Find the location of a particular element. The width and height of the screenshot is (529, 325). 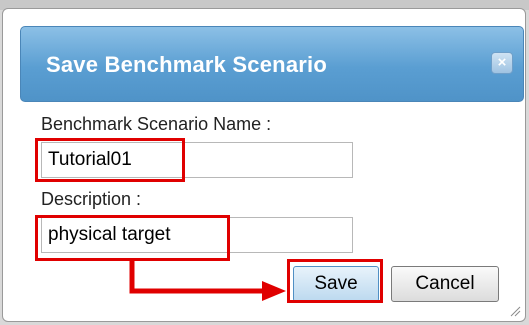

scenario-name-input is located at coordinates (197, 160).